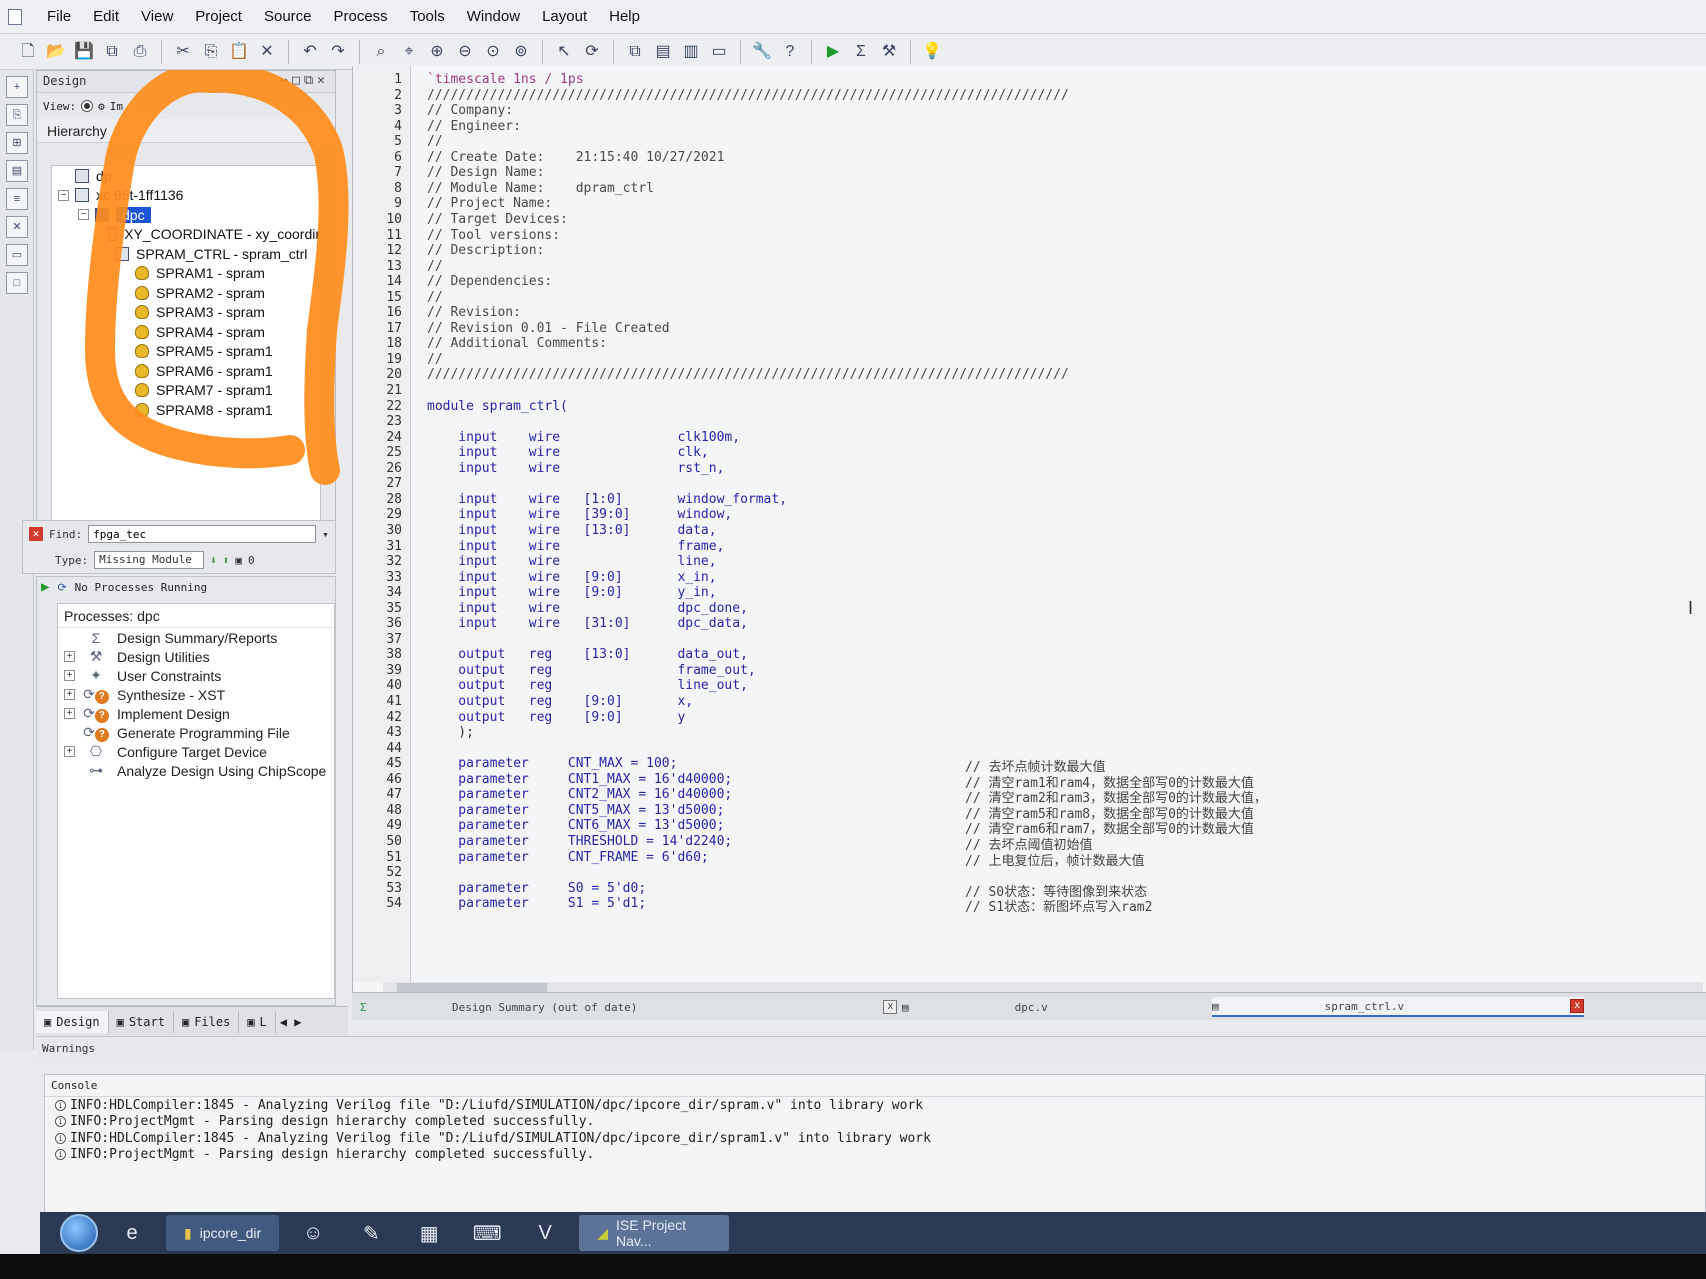 The width and height of the screenshot is (1706, 1279). I want to click on cut-icon: ✂, so click(183, 52).